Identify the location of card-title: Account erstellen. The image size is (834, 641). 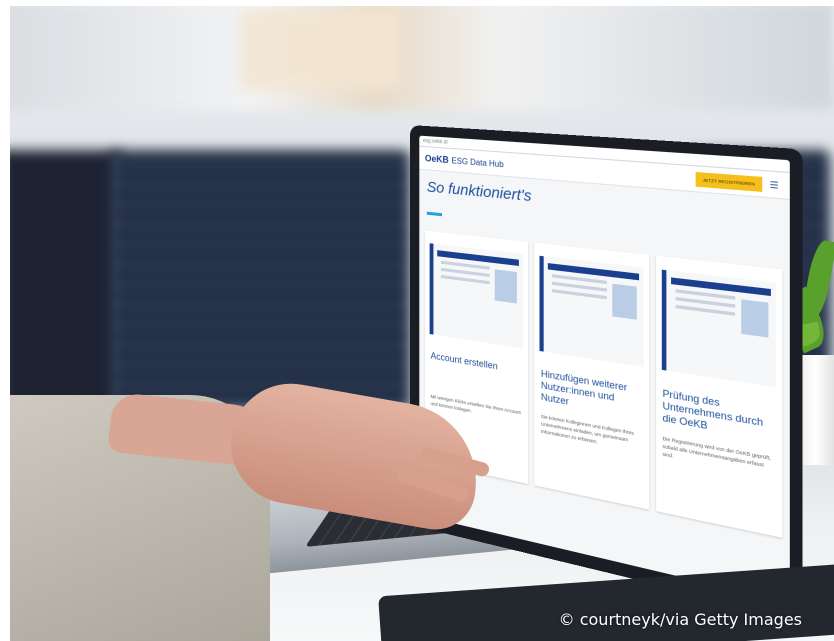
(477, 363).